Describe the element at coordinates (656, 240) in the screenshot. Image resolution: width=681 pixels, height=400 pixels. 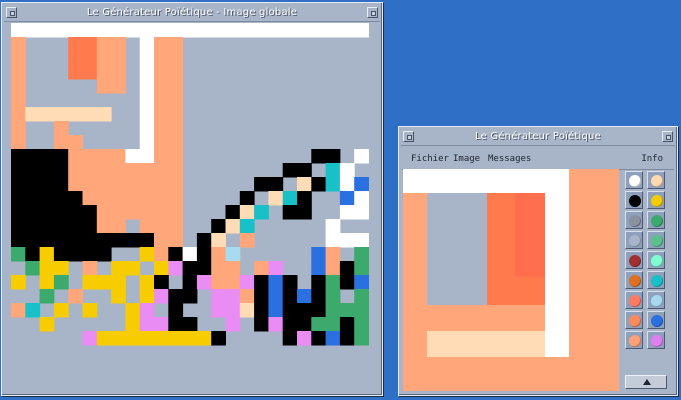
I see `swatch-sea-green` at that location.